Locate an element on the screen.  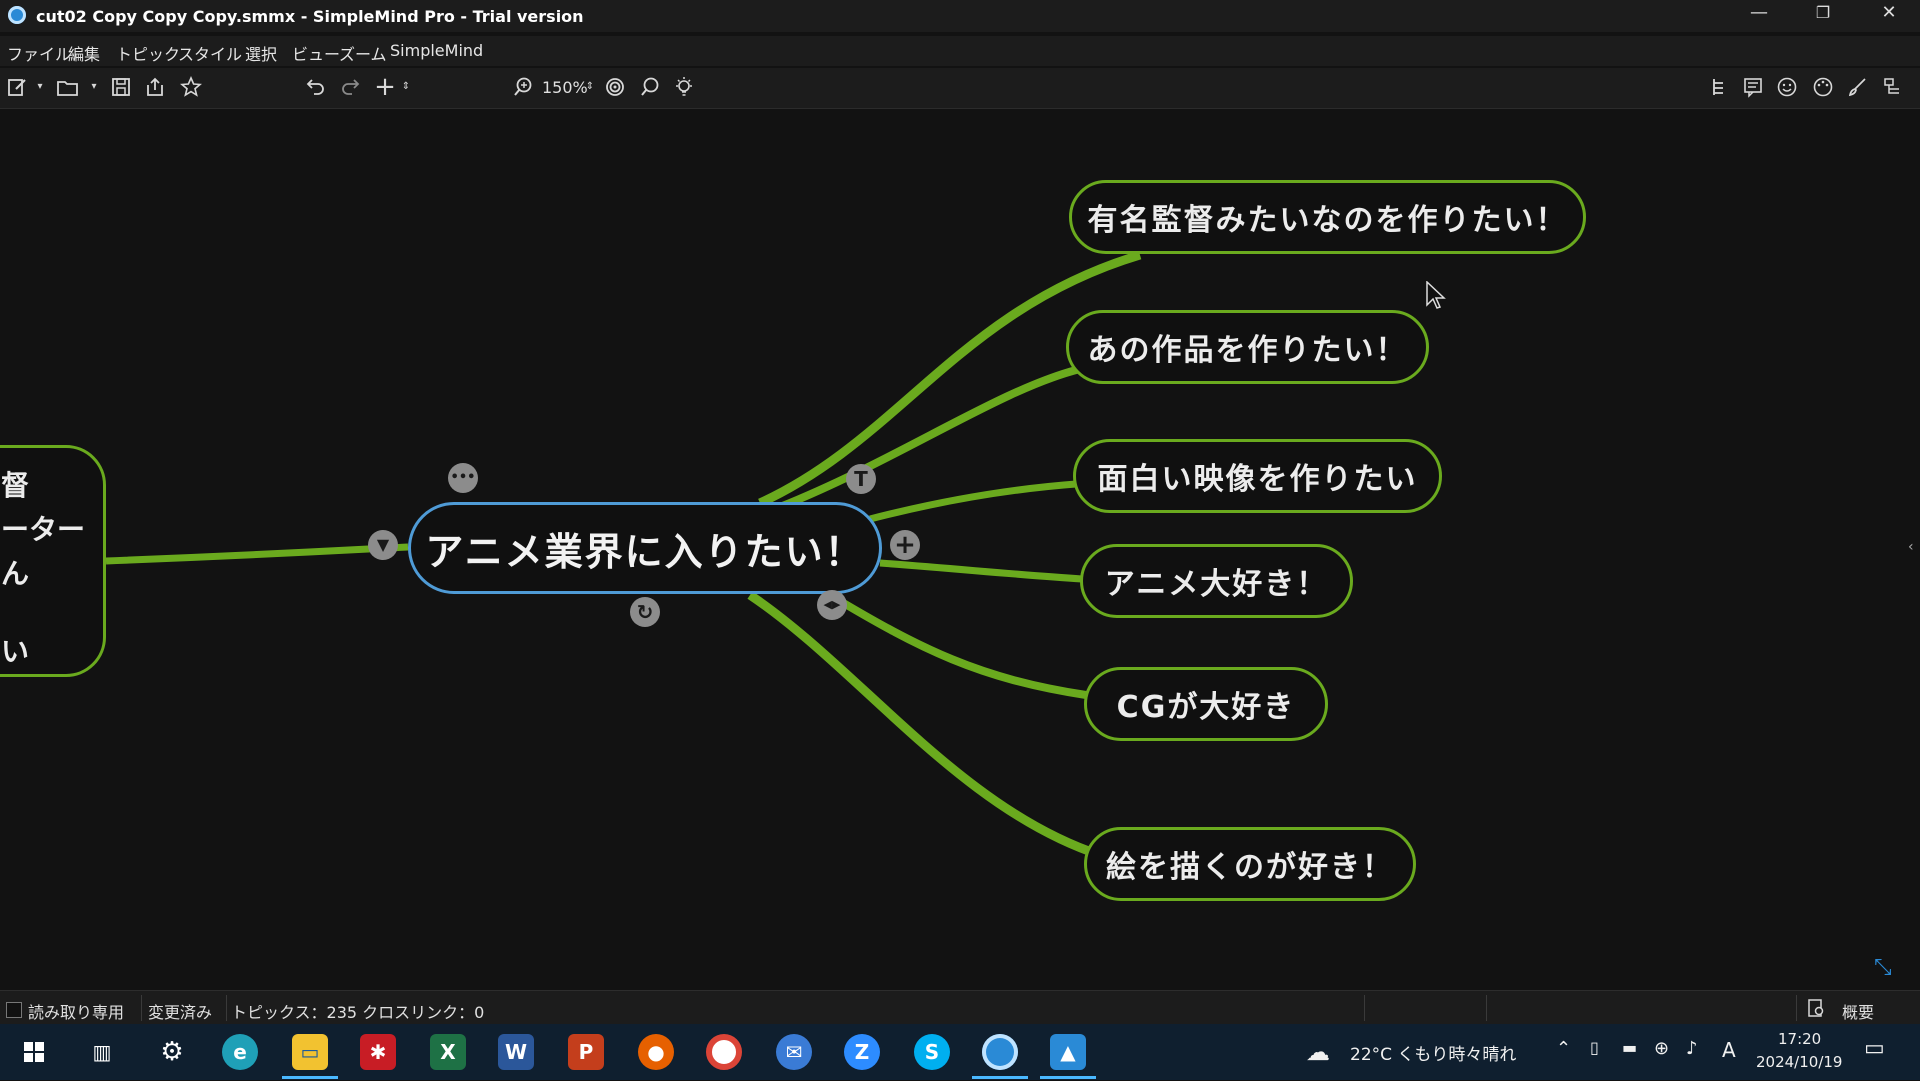
overview-button: 概要 is located at coordinates (1858, 1011).